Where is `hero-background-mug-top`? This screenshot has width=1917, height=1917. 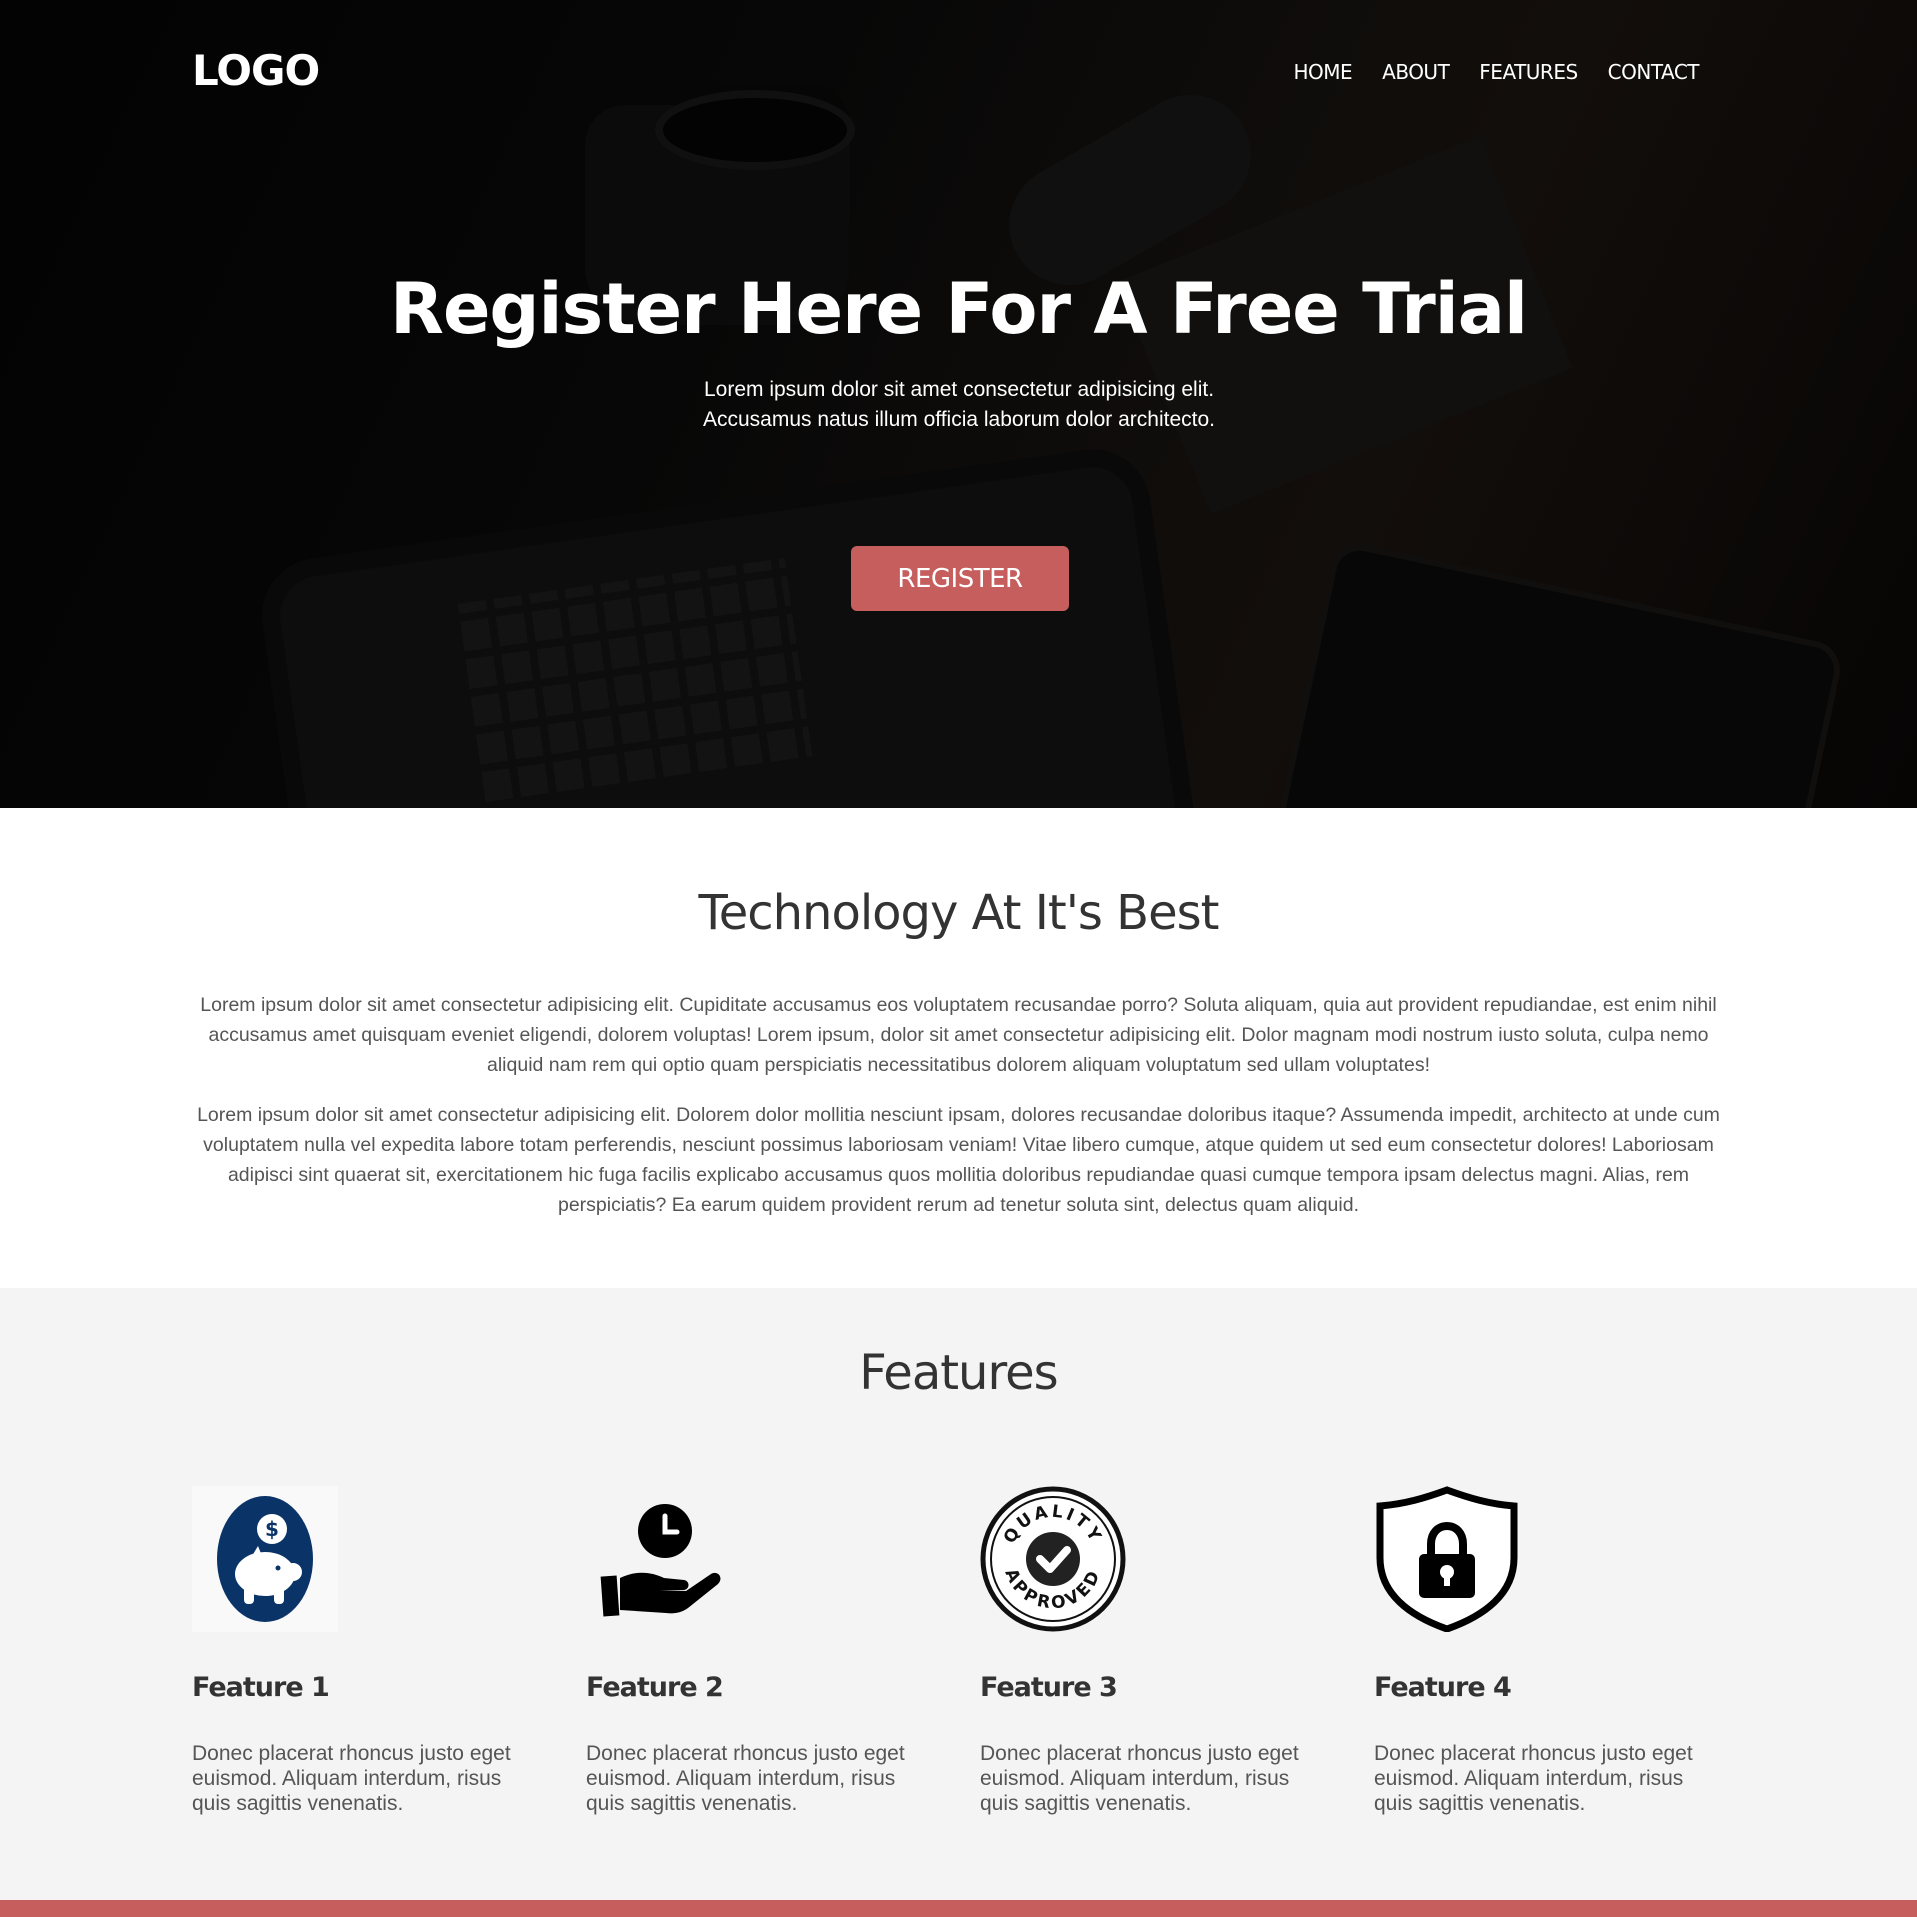
hero-background-mug-top is located at coordinates (755, 130).